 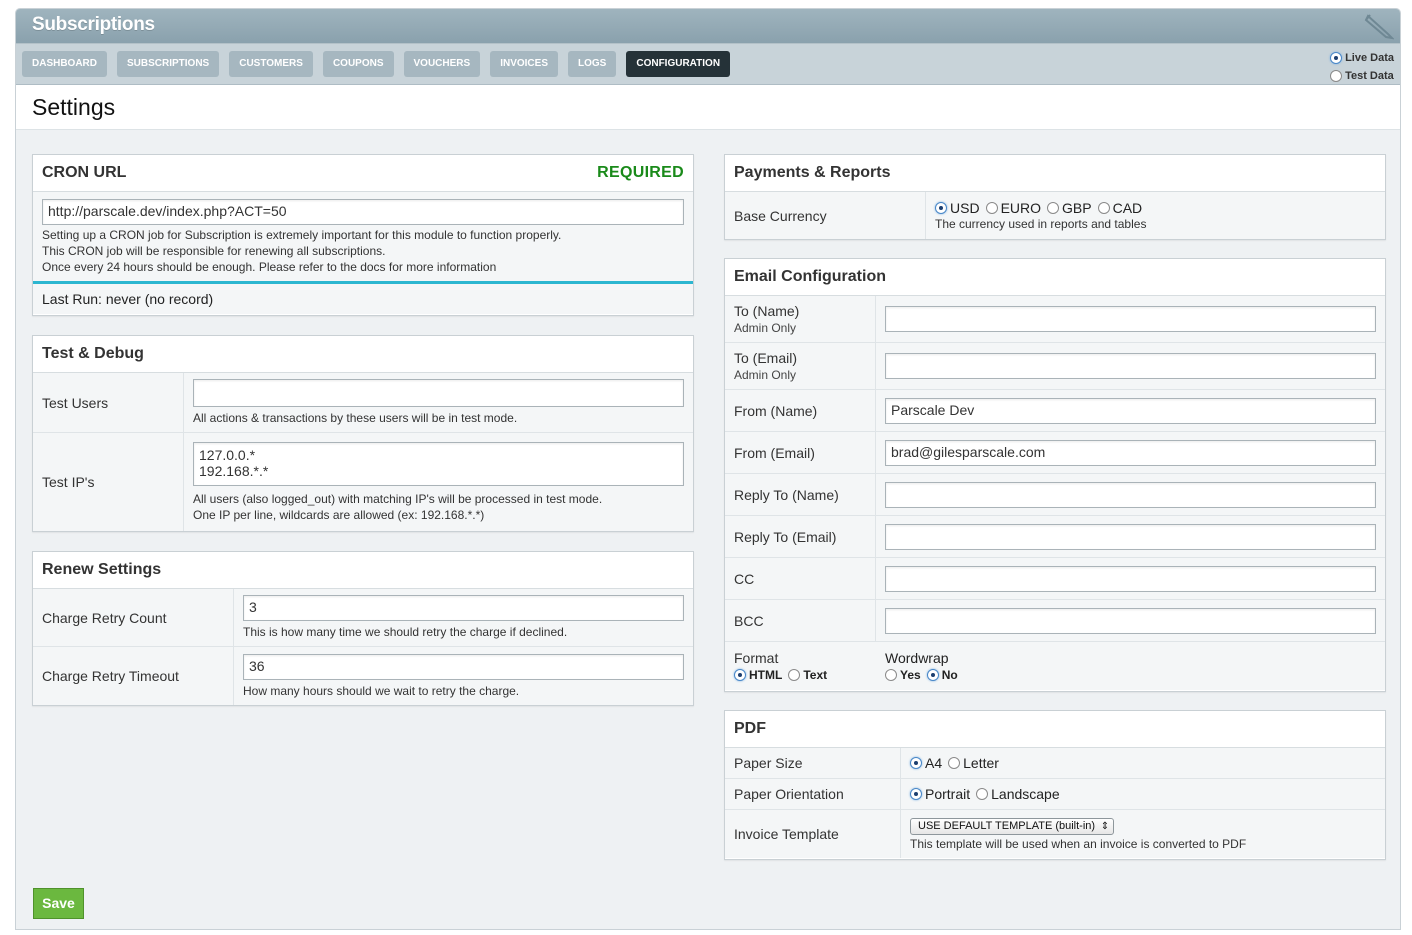 I want to click on from-name-label: From (Name), so click(x=800, y=410).